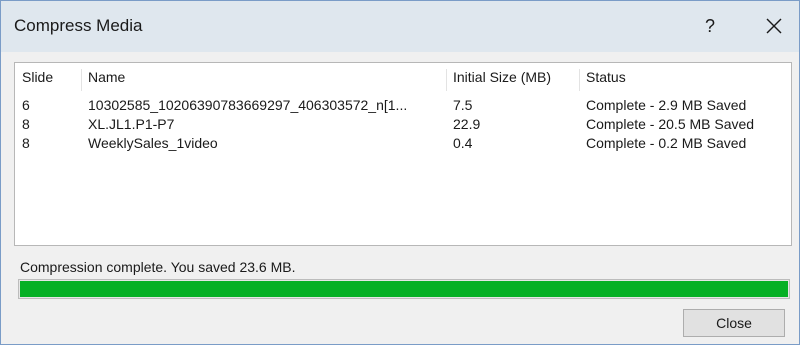  What do you see at coordinates (666, 105) in the screenshot?
I see `status-cell: Complete - 2.9 MB Saved` at bounding box center [666, 105].